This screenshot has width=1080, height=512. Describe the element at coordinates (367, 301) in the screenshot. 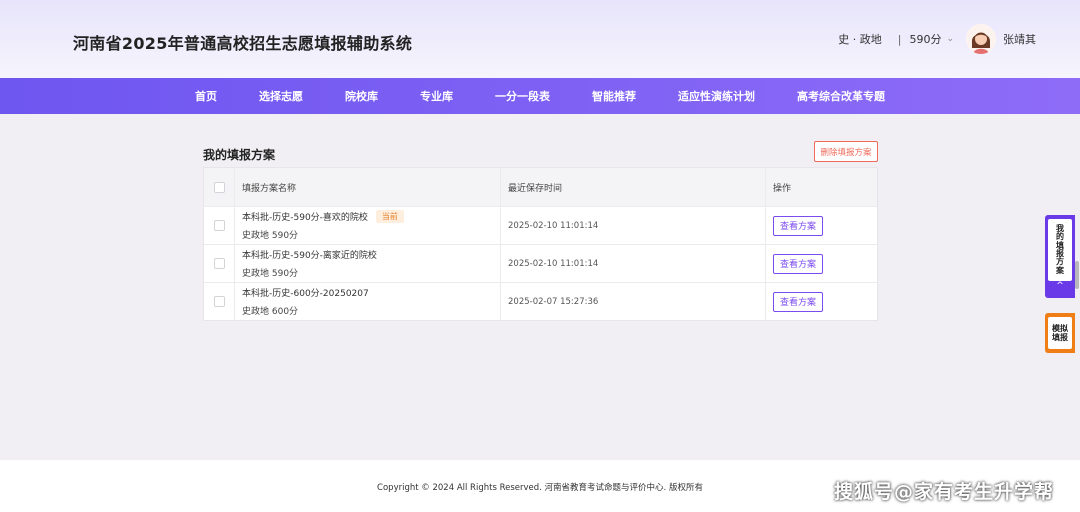

I see `plan-name-cell: 本科批-历史-600分-20250207 史政地 600分` at that location.